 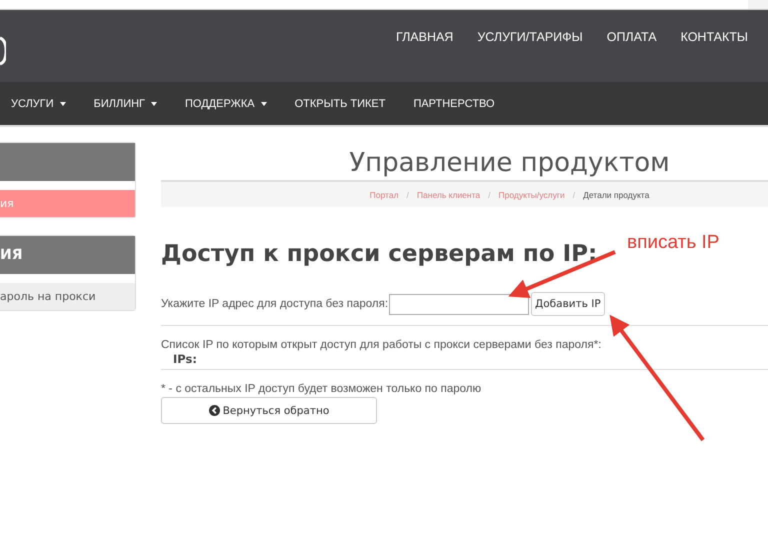 What do you see at coordinates (616, 195) in the screenshot?
I see `breadcrumb-current: Детали продукта` at bounding box center [616, 195].